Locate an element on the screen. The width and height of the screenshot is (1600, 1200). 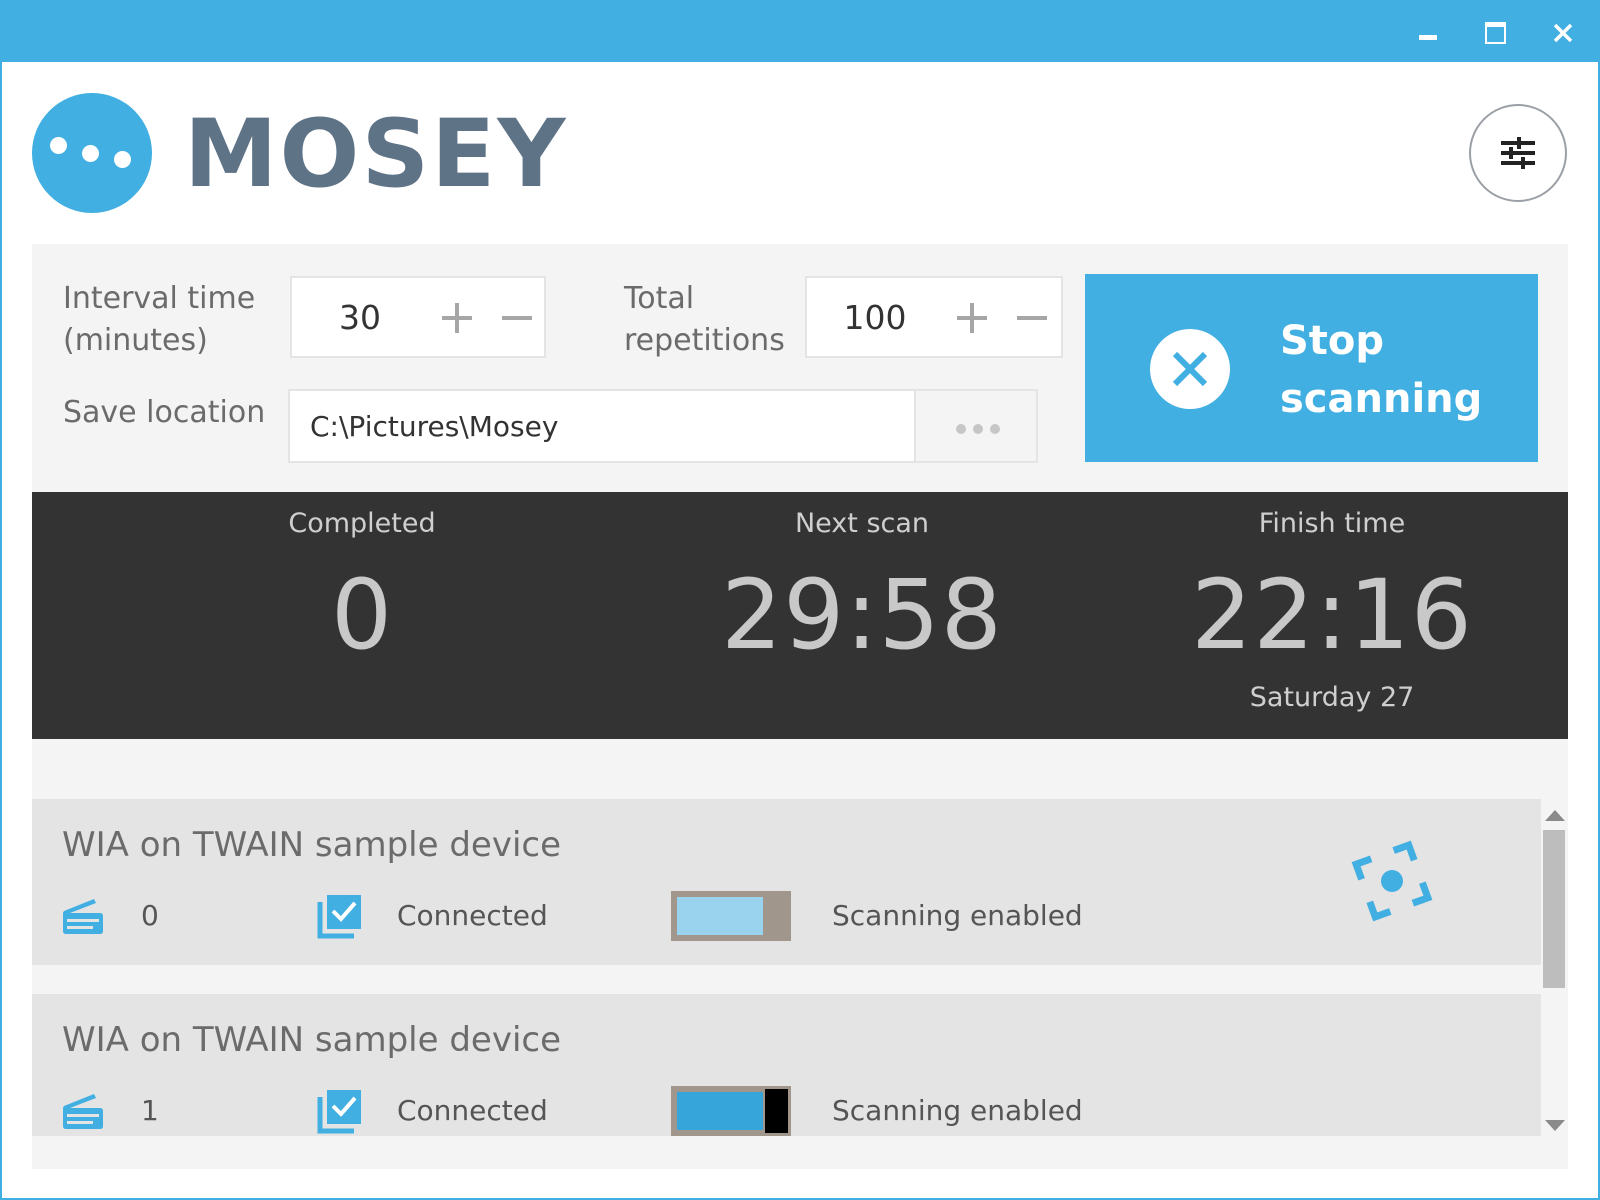
device-list-scrollbar is located at coordinates (1554, 967).